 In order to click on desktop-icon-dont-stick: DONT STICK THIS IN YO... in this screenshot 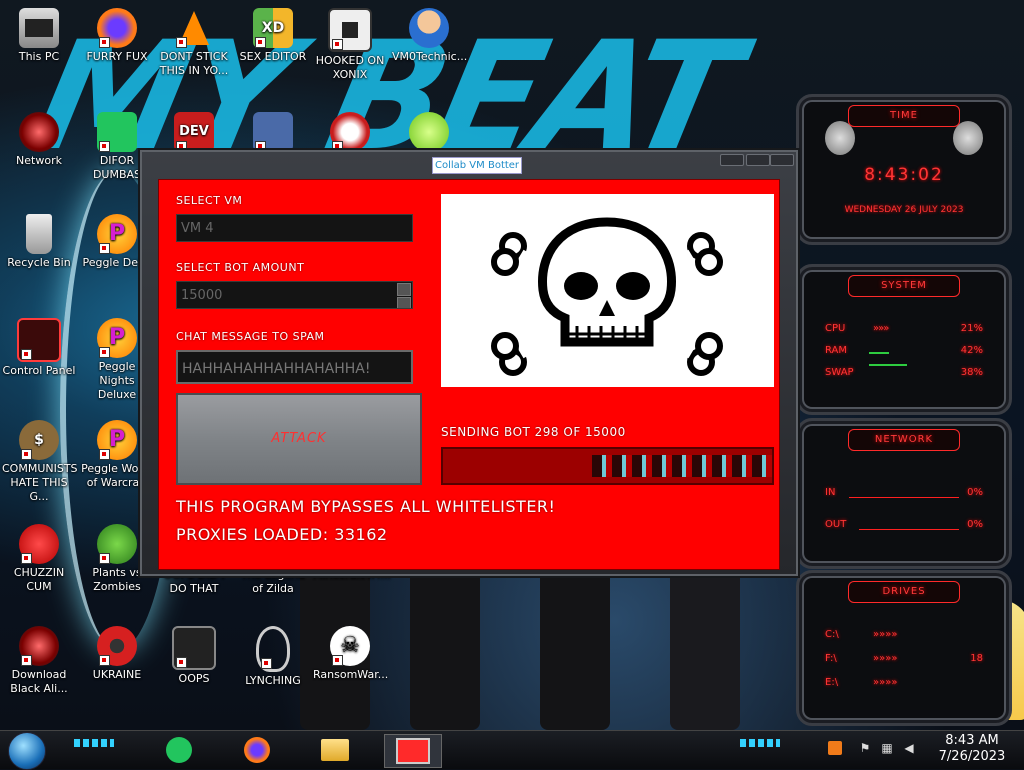, I will do `click(194, 43)`.